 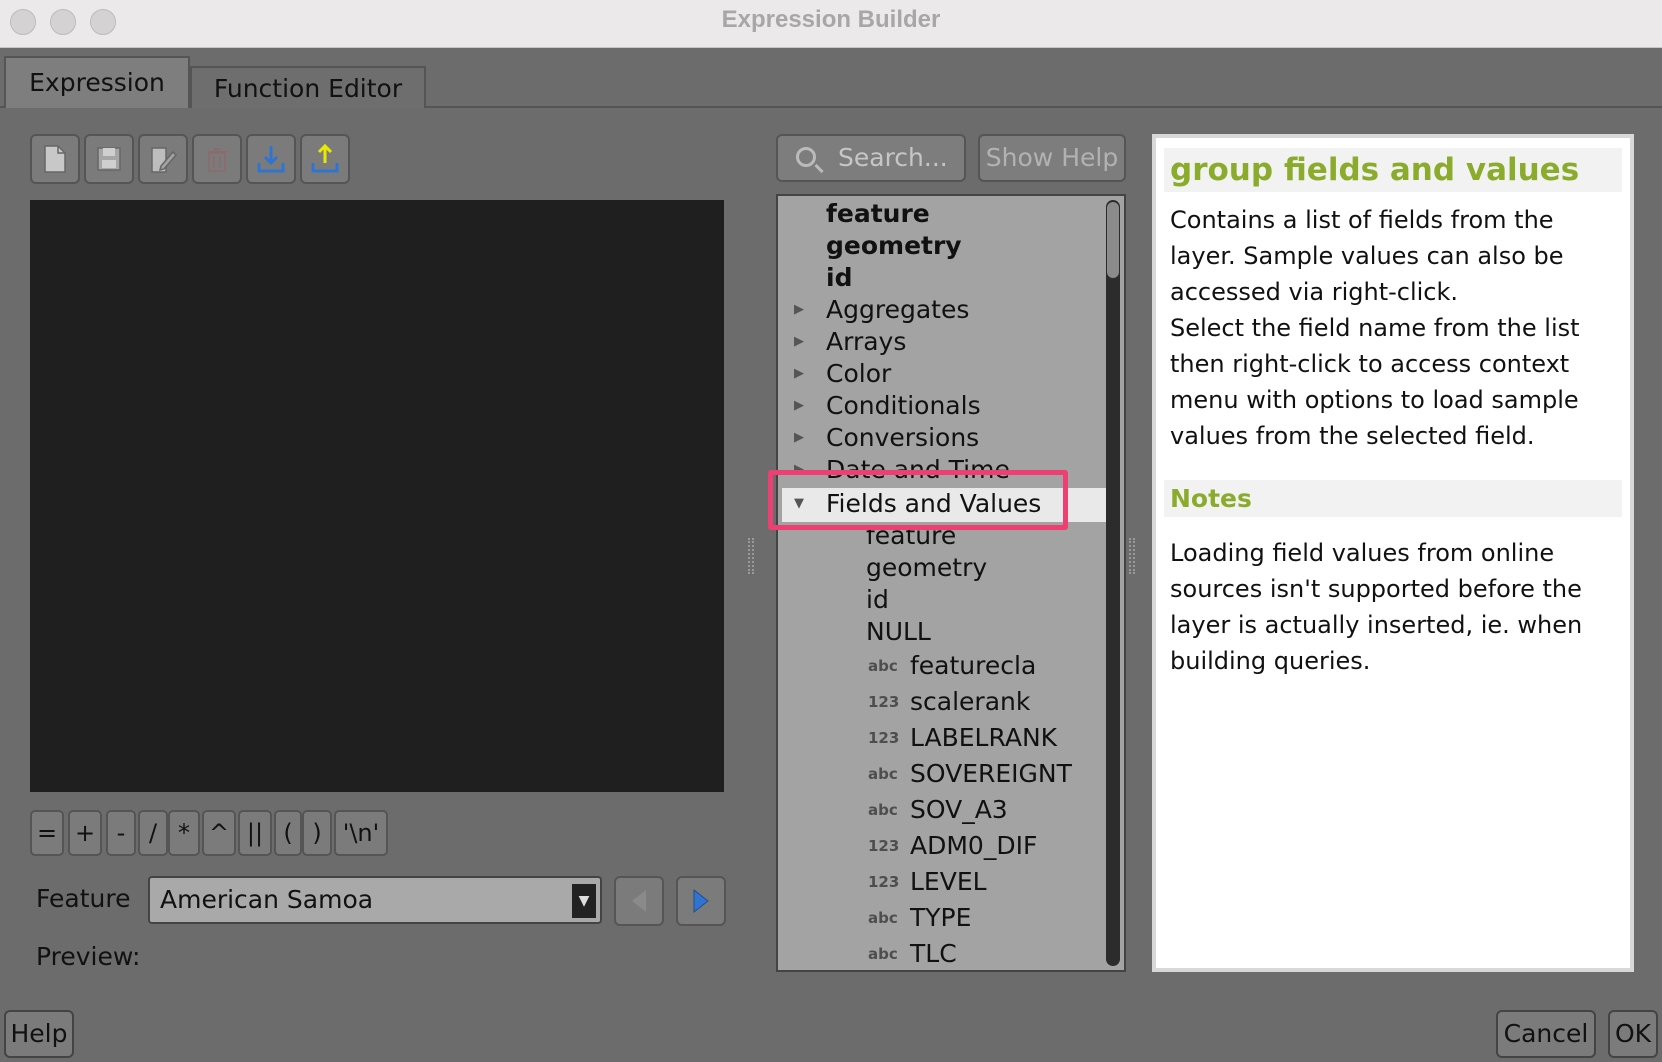 I want to click on operator-divide-button: /, so click(x=153, y=833).